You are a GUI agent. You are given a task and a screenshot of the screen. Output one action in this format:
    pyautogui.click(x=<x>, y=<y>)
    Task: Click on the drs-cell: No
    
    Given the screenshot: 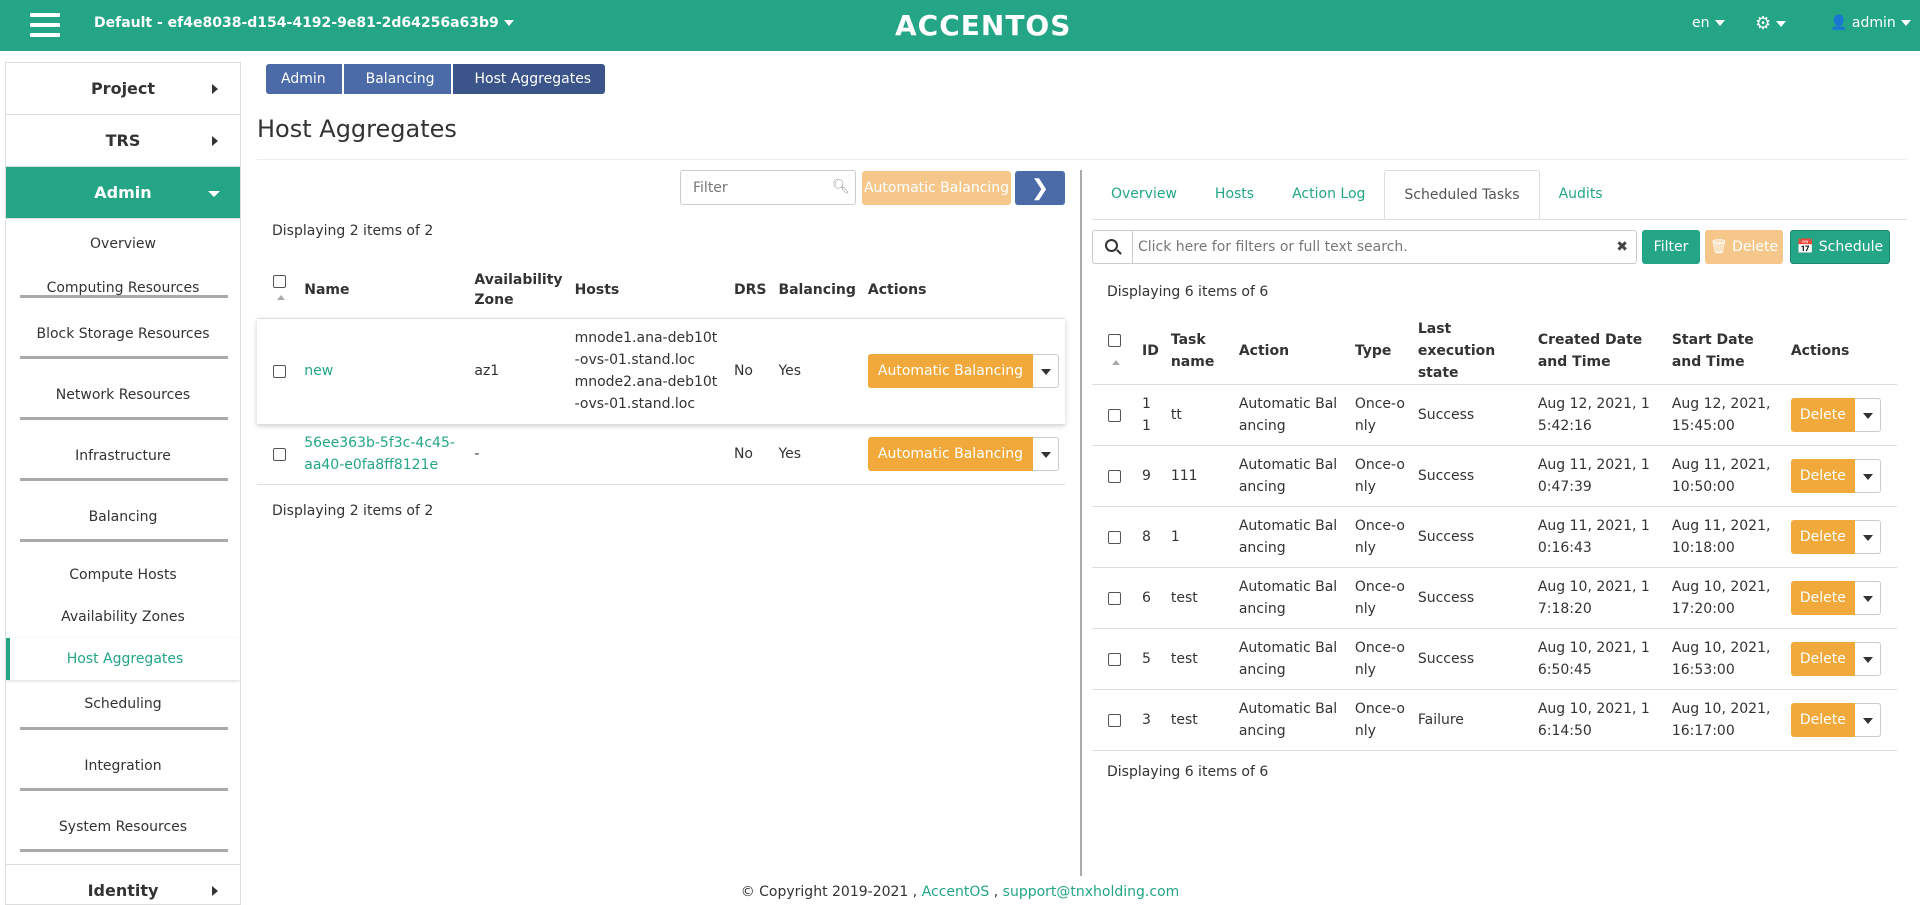 What is the action you would take?
    pyautogui.click(x=750, y=370)
    